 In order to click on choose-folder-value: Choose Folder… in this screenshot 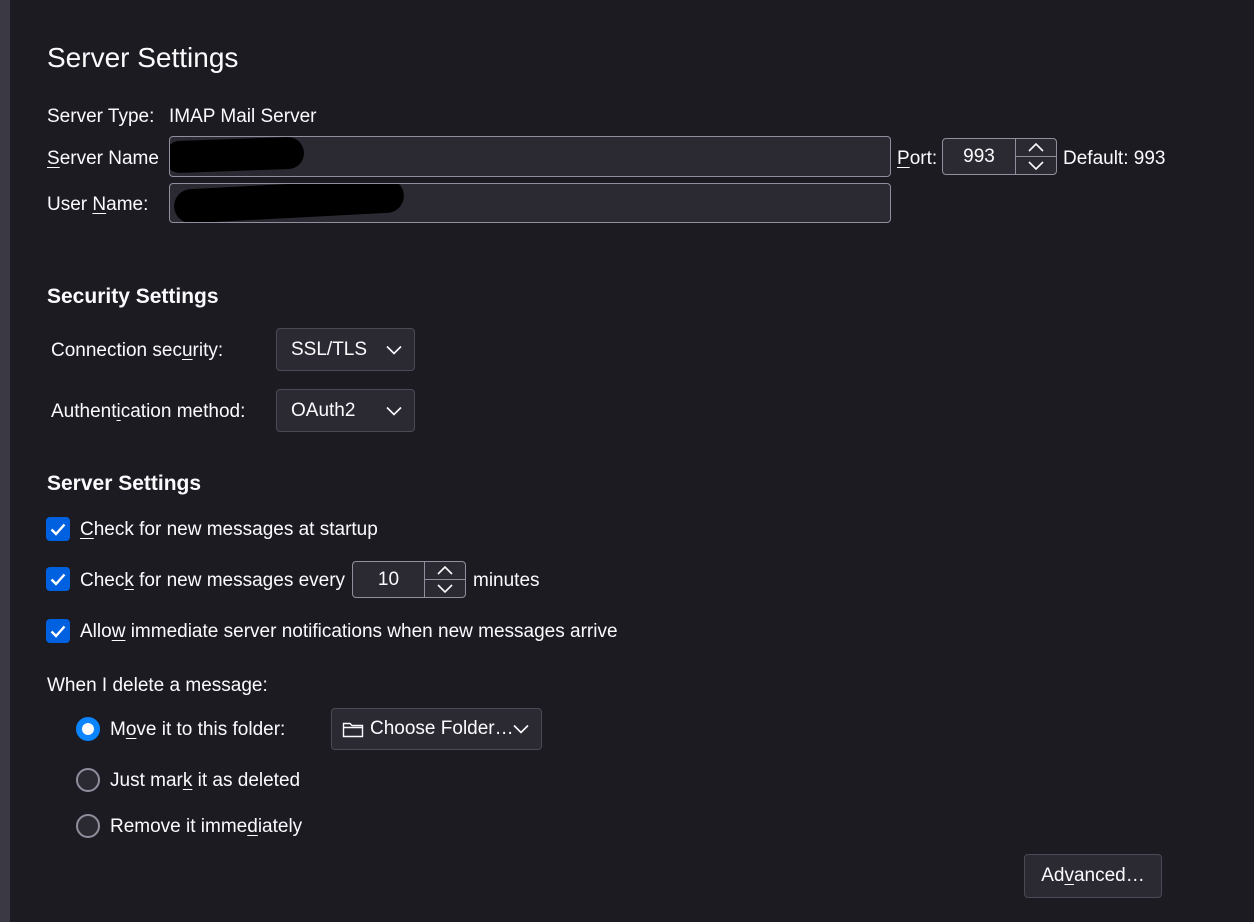, I will do `click(442, 728)`.